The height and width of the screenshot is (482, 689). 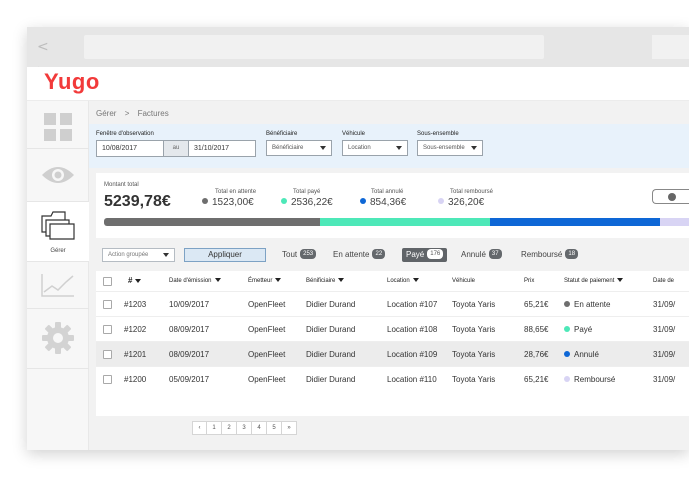 What do you see at coordinates (236, 192) in the screenshot?
I see `pending-total-label: Total en attente` at bounding box center [236, 192].